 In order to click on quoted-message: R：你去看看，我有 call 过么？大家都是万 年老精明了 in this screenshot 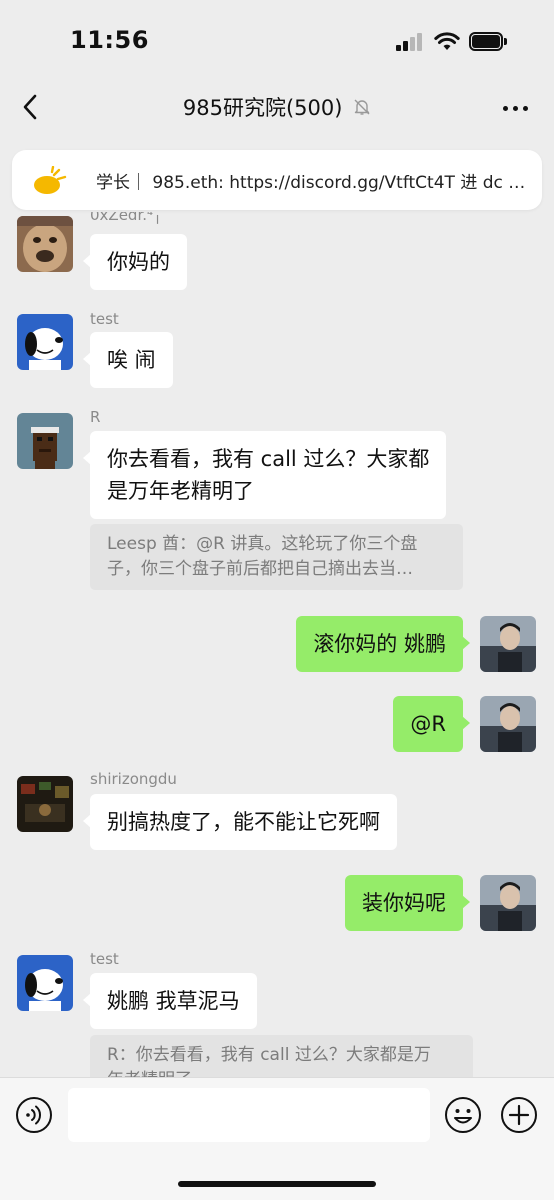, I will do `click(281, 1056)`.